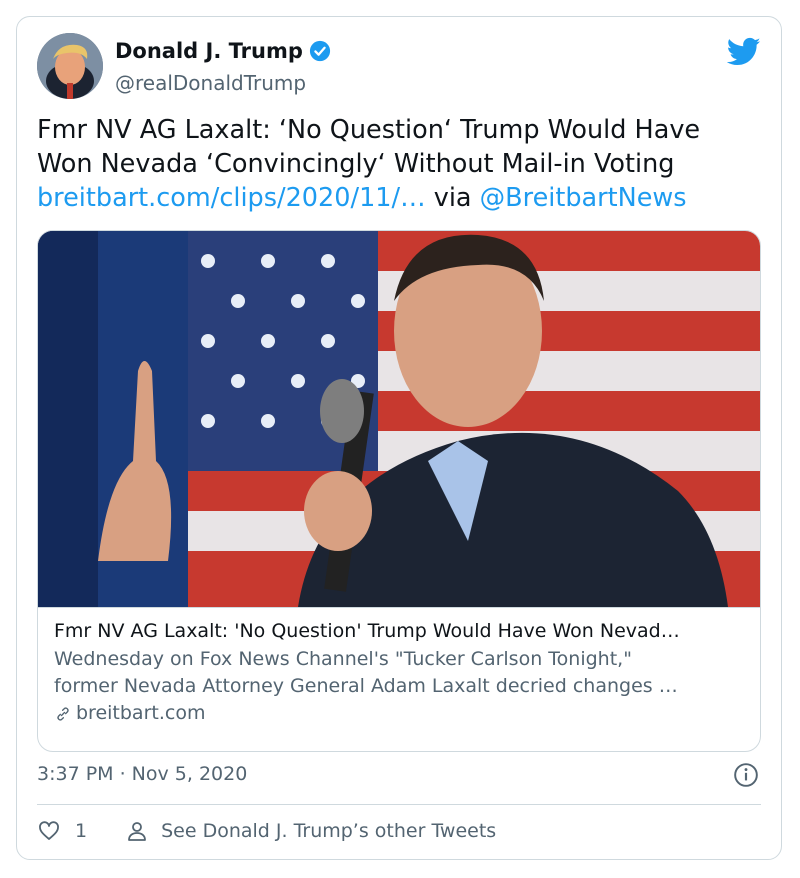 The height and width of the screenshot is (878, 800). Describe the element at coordinates (137, 831) in the screenshot. I see `person-icon` at that location.